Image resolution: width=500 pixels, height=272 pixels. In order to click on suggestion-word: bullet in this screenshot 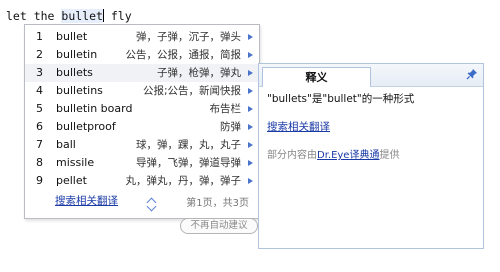, I will do `click(72, 36)`.